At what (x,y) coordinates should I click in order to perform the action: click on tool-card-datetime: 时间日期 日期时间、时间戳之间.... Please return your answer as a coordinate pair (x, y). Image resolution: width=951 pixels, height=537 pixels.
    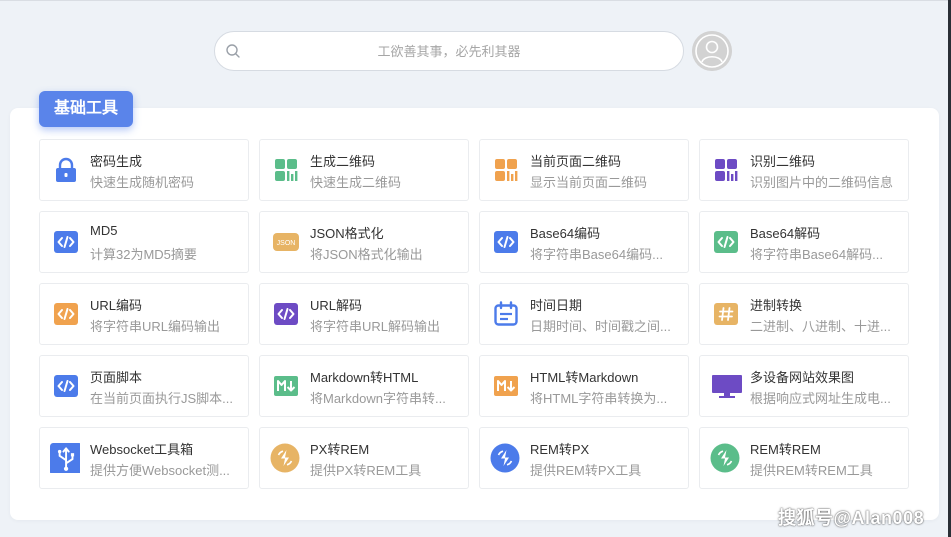
    Looking at the image, I should click on (584, 314).